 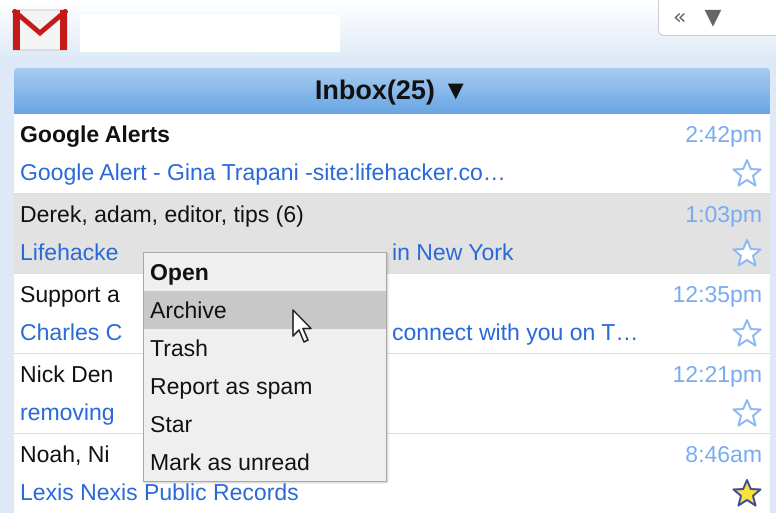 What do you see at coordinates (159, 492) in the screenshot?
I see `message-subject: Lexis Nexis Public Records` at bounding box center [159, 492].